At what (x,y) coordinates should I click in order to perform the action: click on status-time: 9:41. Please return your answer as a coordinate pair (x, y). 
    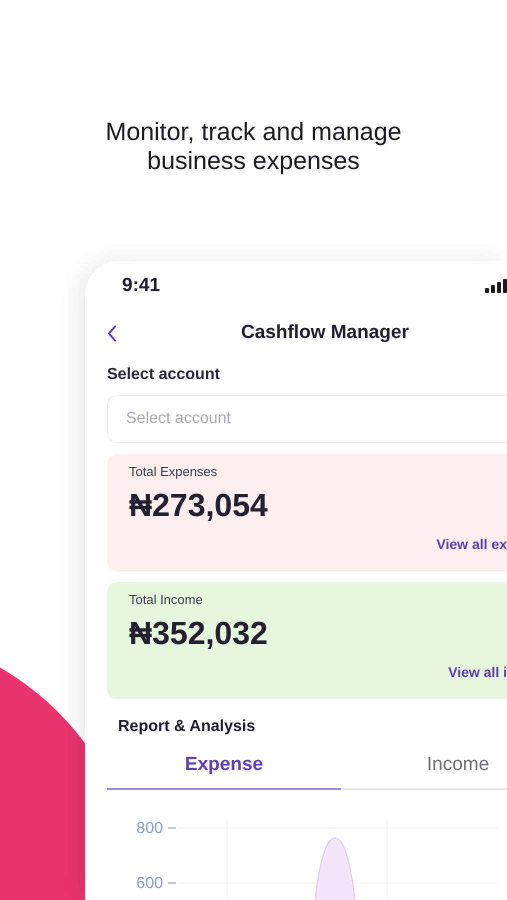
    Looking at the image, I should click on (141, 286).